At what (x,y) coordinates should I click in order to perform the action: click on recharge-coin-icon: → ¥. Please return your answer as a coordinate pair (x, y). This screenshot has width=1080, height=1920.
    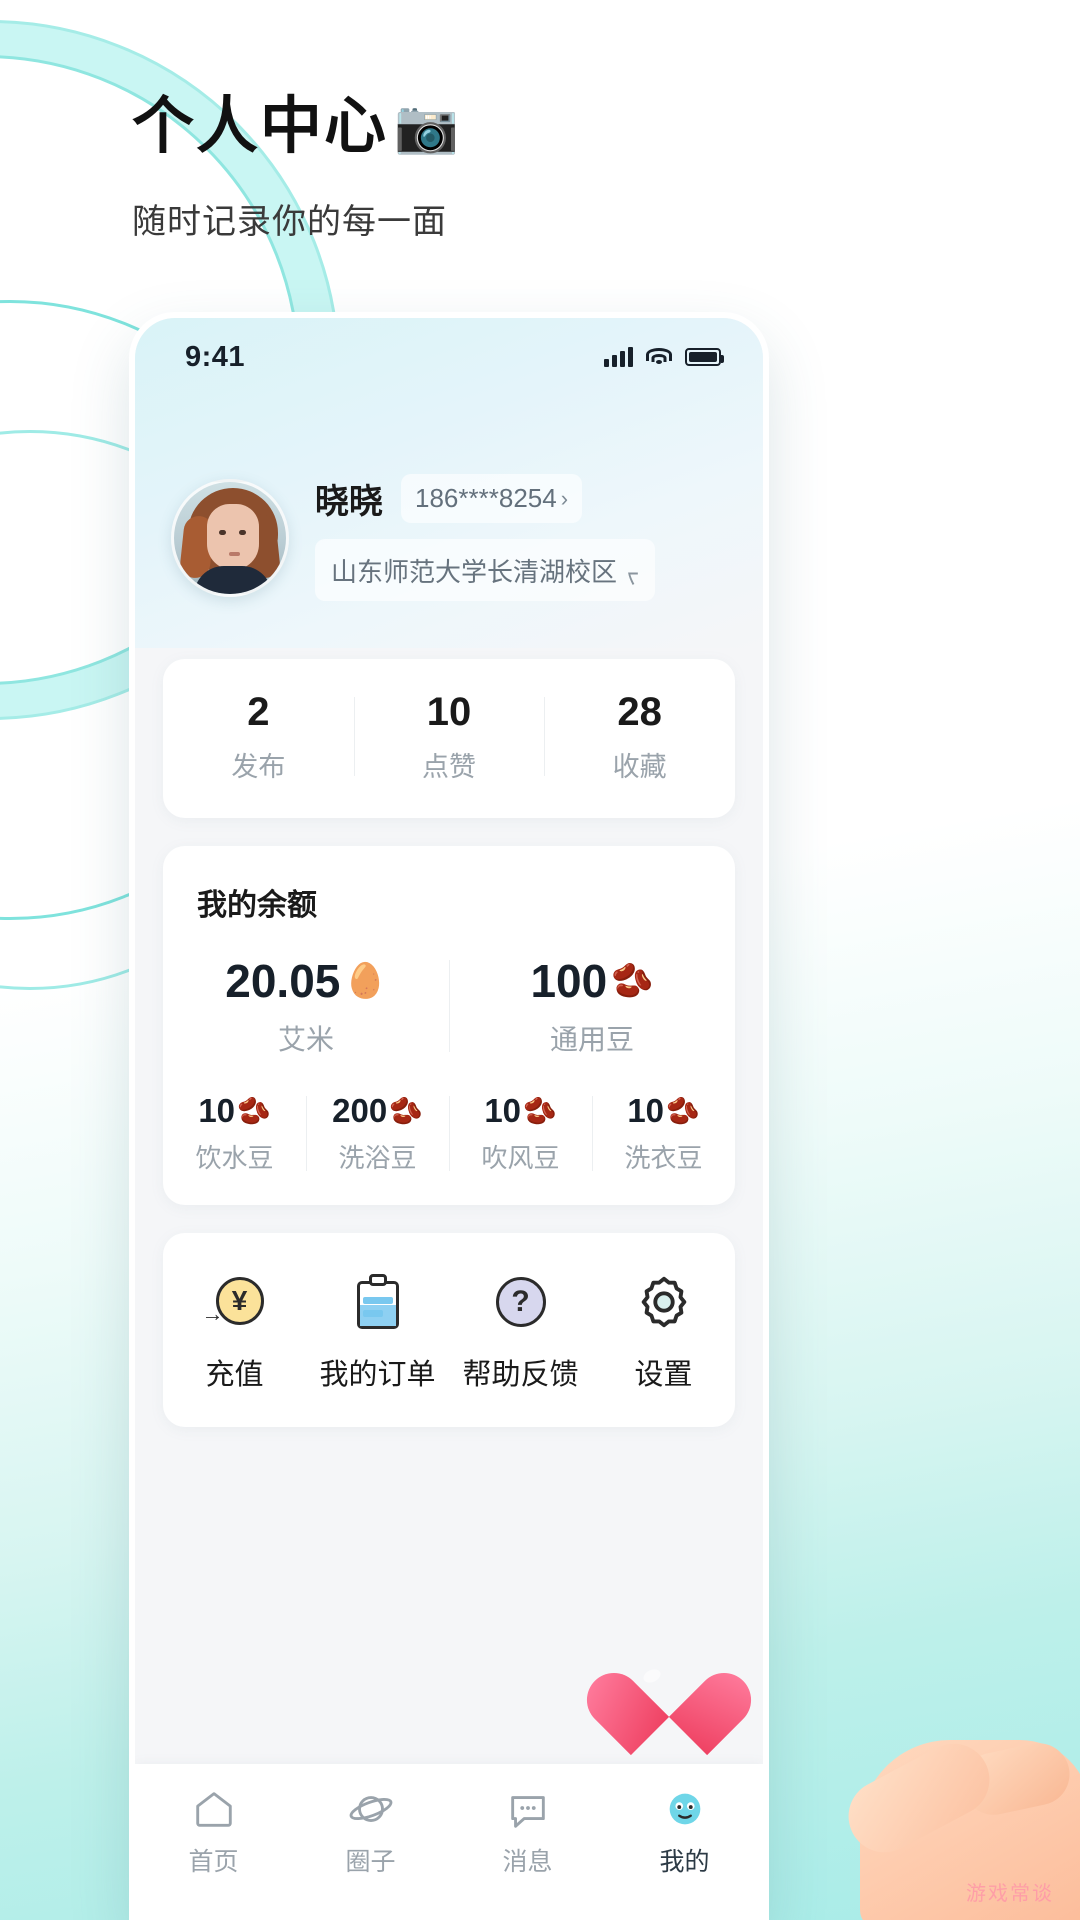
    Looking at the image, I should click on (234, 1302).